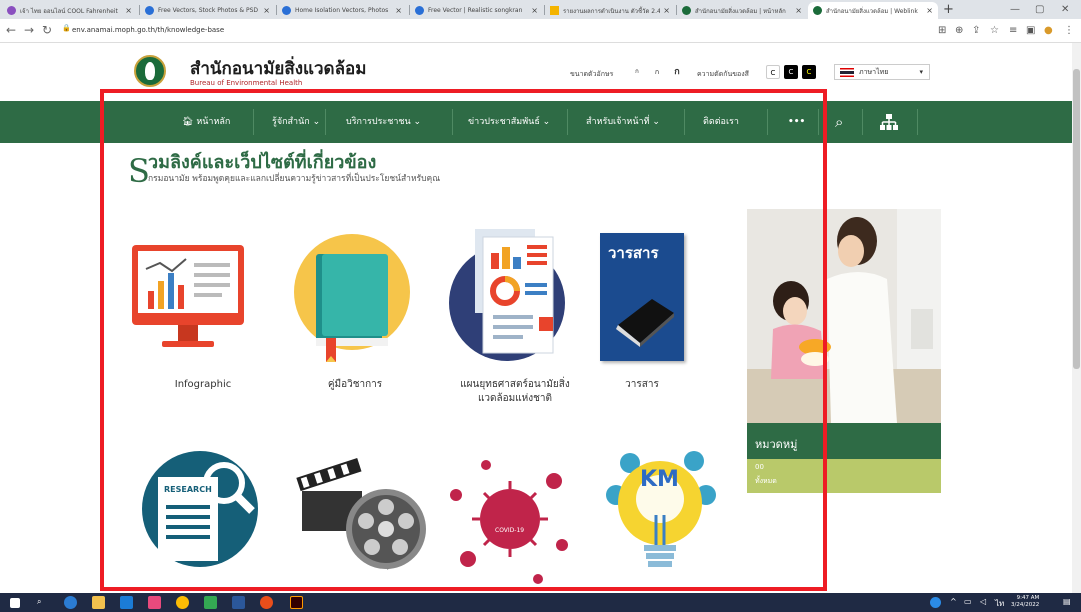  I want to click on zoom-icon: ⊕, so click(959, 31).